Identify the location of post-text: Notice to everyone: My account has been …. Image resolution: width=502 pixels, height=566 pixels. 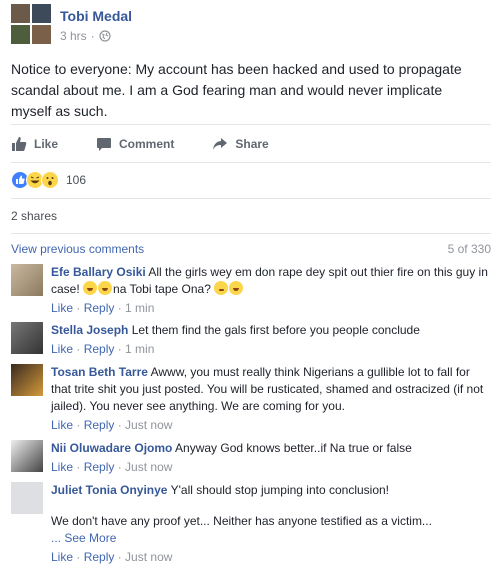
(236, 90).